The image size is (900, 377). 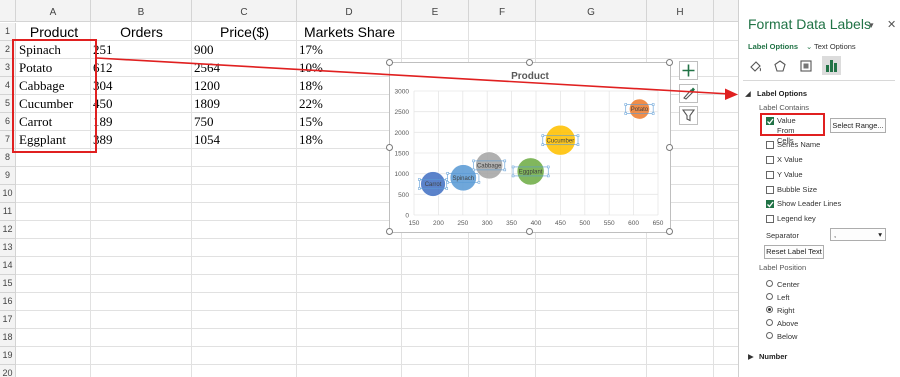 I want to click on chart-styles-button, so click(x=688, y=93).